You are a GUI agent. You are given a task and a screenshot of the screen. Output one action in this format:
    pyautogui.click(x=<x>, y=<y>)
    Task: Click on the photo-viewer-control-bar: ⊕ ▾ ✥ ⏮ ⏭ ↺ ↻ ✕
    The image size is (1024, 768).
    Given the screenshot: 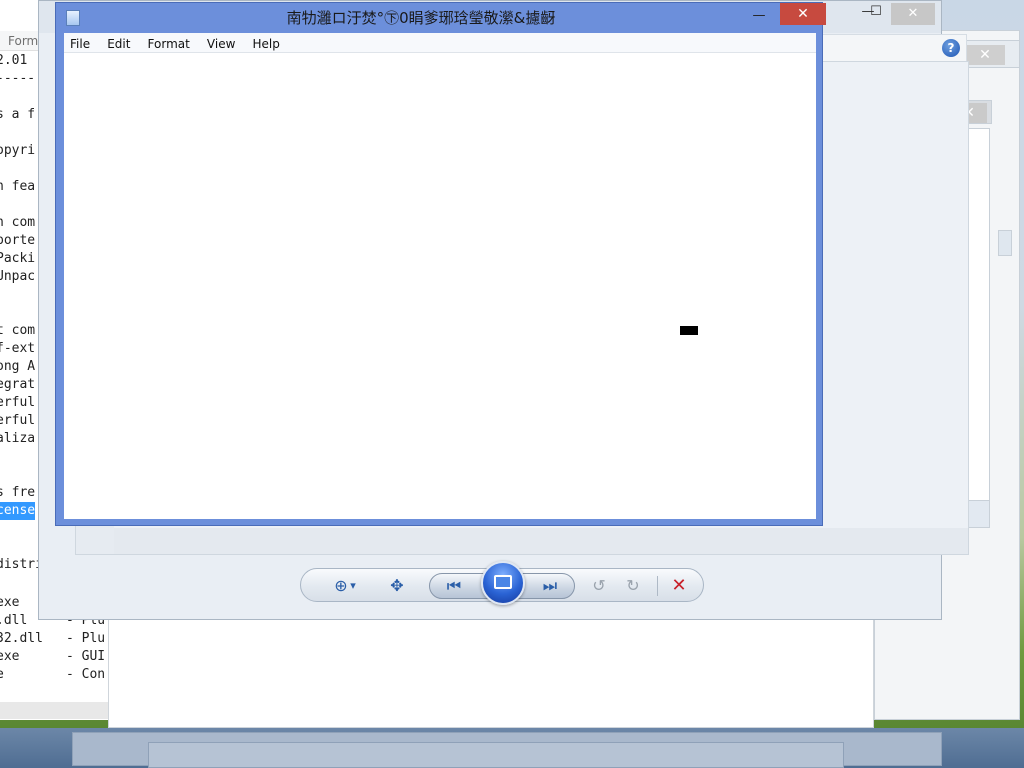 What is the action you would take?
    pyautogui.click(x=502, y=583)
    